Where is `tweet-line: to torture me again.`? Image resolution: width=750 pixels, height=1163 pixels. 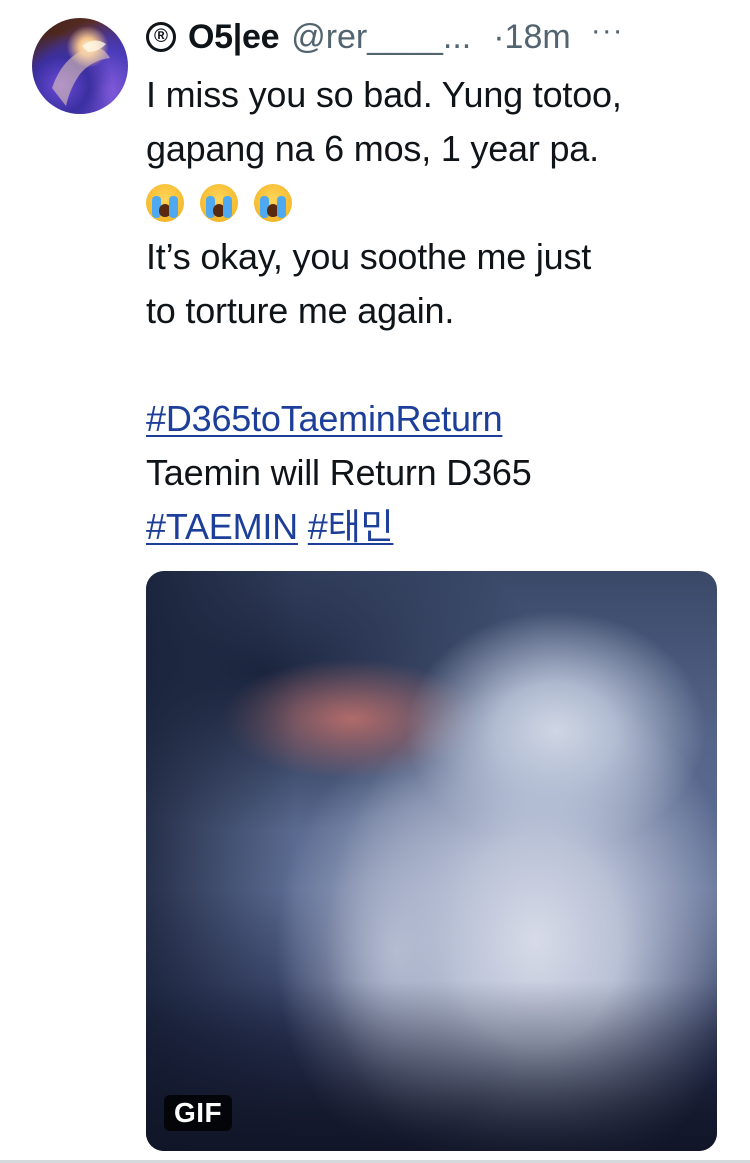
tweet-line: to torture me again. is located at coordinates (300, 310).